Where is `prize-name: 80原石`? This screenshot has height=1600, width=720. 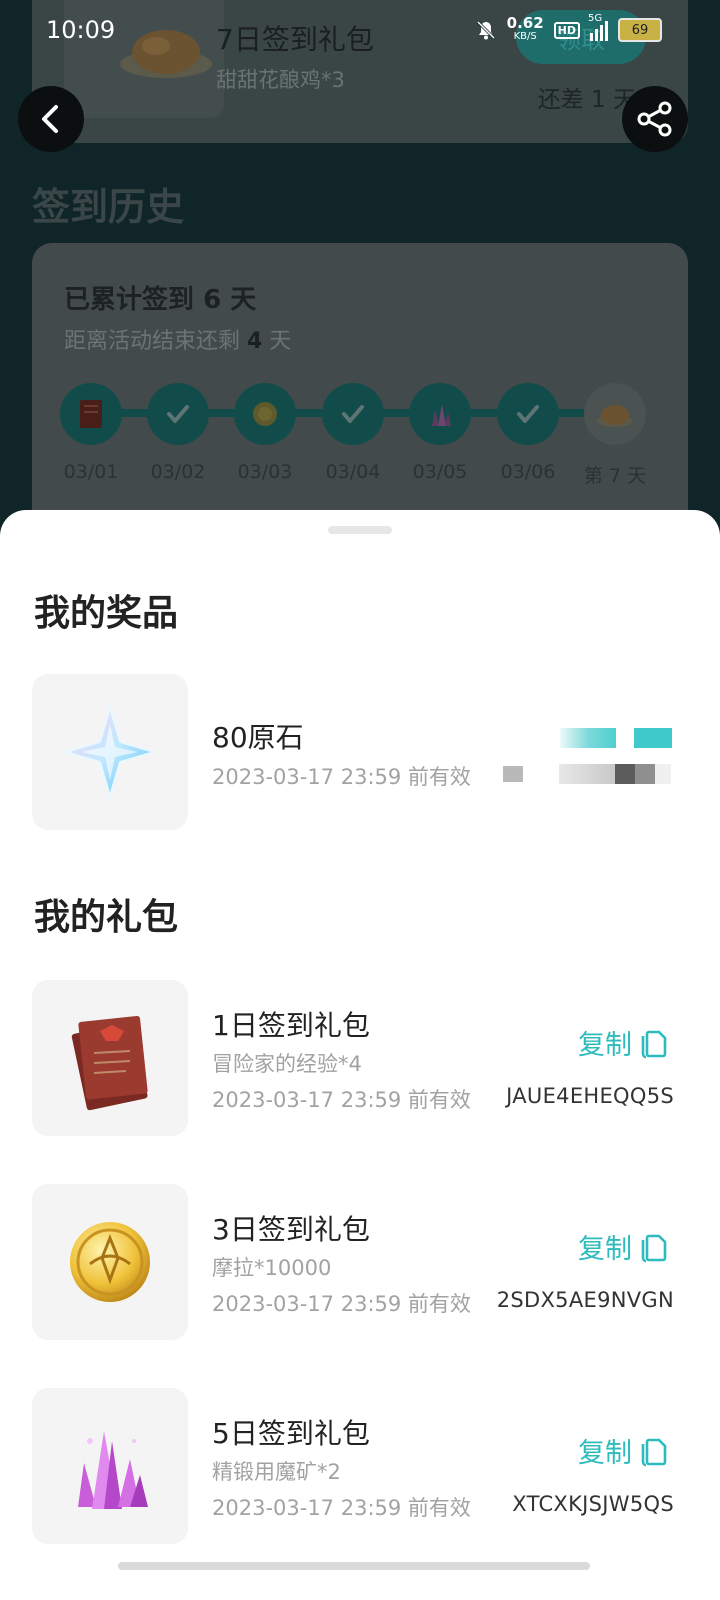
prize-name: 80原石 is located at coordinates (258, 737).